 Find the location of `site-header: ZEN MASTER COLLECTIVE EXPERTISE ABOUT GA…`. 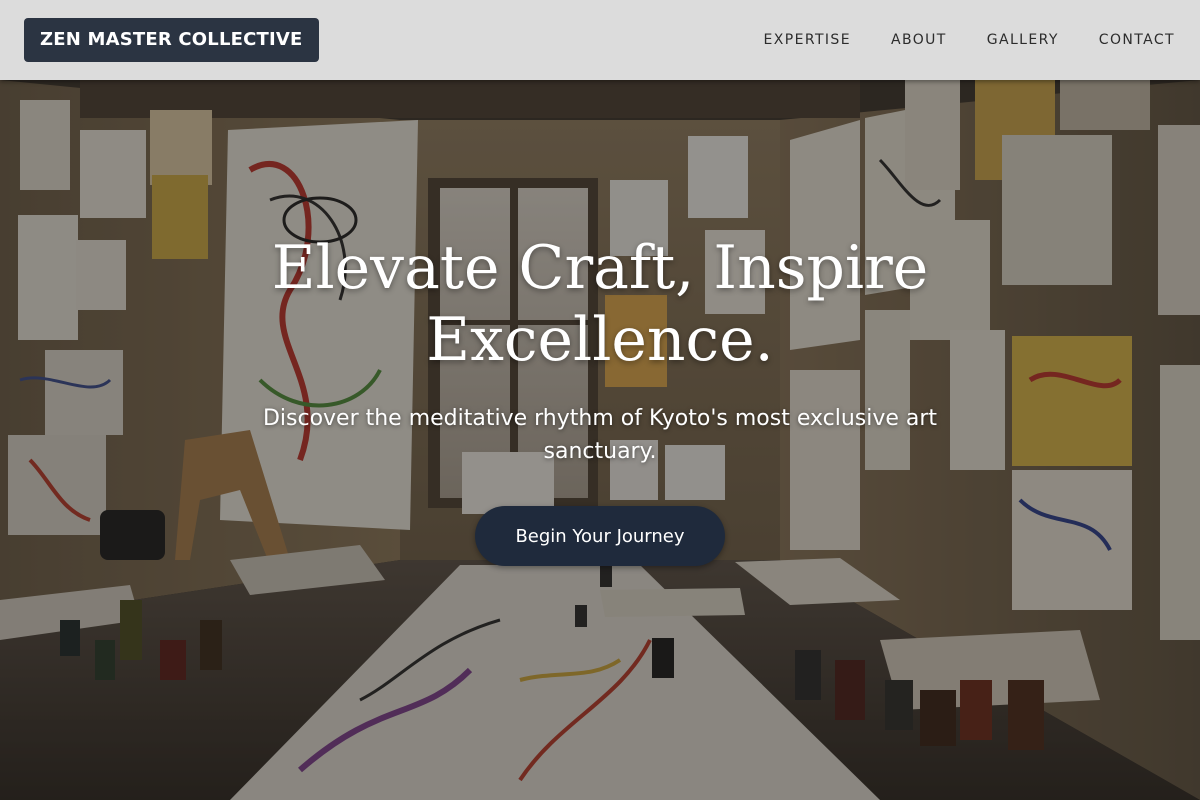

site-header: ZEN MASTER COLLECTIVE EXPERTISE ABOUT GA… is located at coordinates (600, 40).